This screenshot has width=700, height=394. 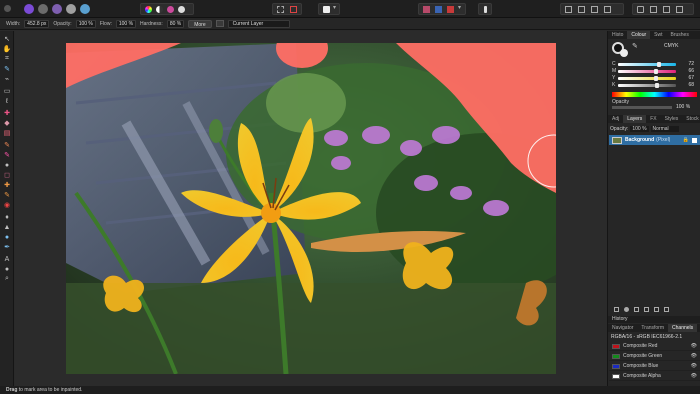 What do you see at coordinates (672, 119) in the screenshot?
I see `tab-styles: Styles` at bounding box center [672, 119].